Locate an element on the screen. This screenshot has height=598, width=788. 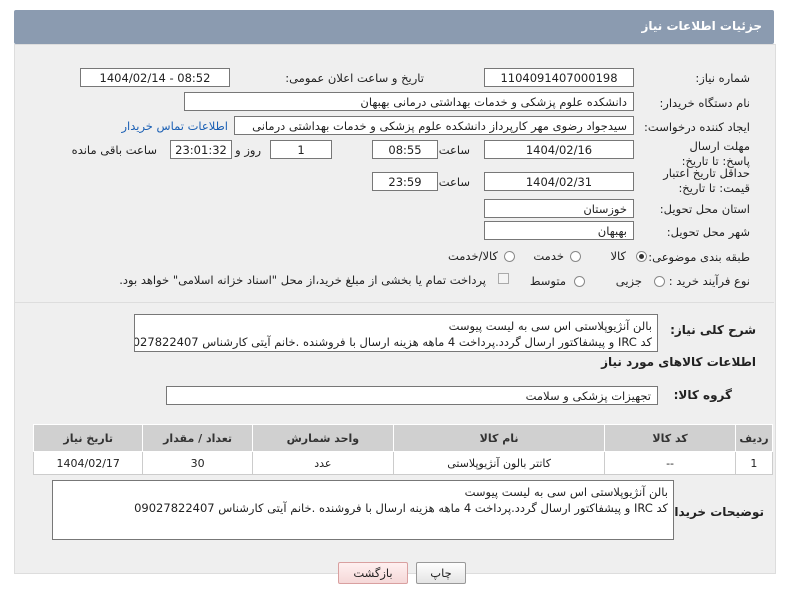
title-bar: جزئیات اطلاعات نیاز is located at coordinates (394, 27).